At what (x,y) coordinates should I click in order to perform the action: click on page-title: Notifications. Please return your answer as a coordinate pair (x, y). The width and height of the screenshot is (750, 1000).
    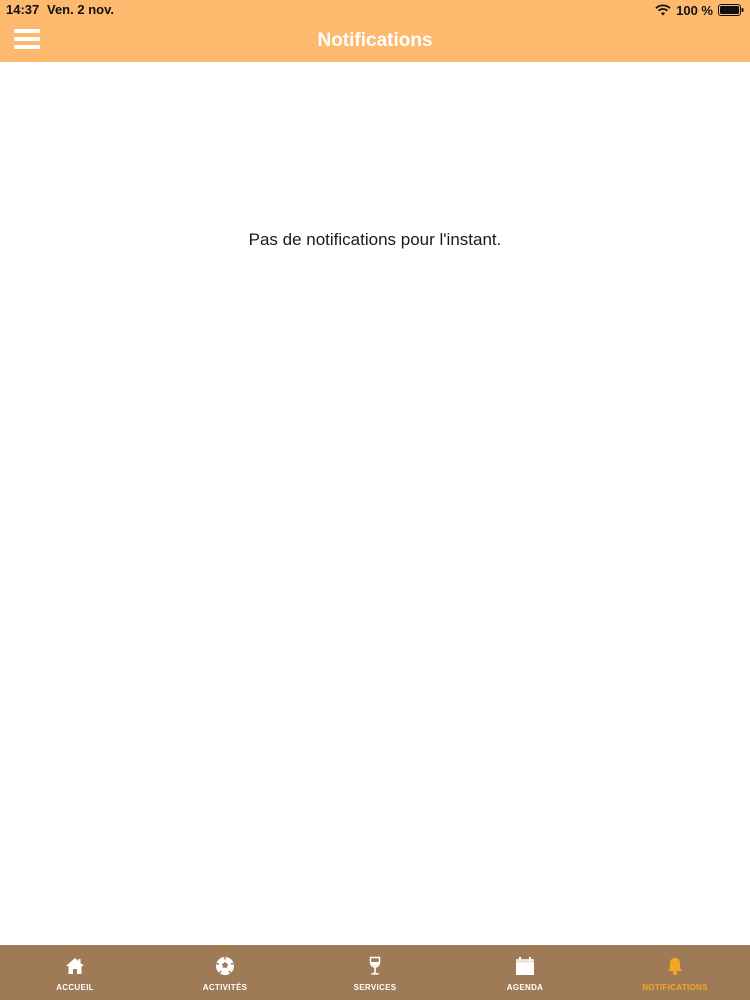
    Looking at the image, I should click on (375, 40).